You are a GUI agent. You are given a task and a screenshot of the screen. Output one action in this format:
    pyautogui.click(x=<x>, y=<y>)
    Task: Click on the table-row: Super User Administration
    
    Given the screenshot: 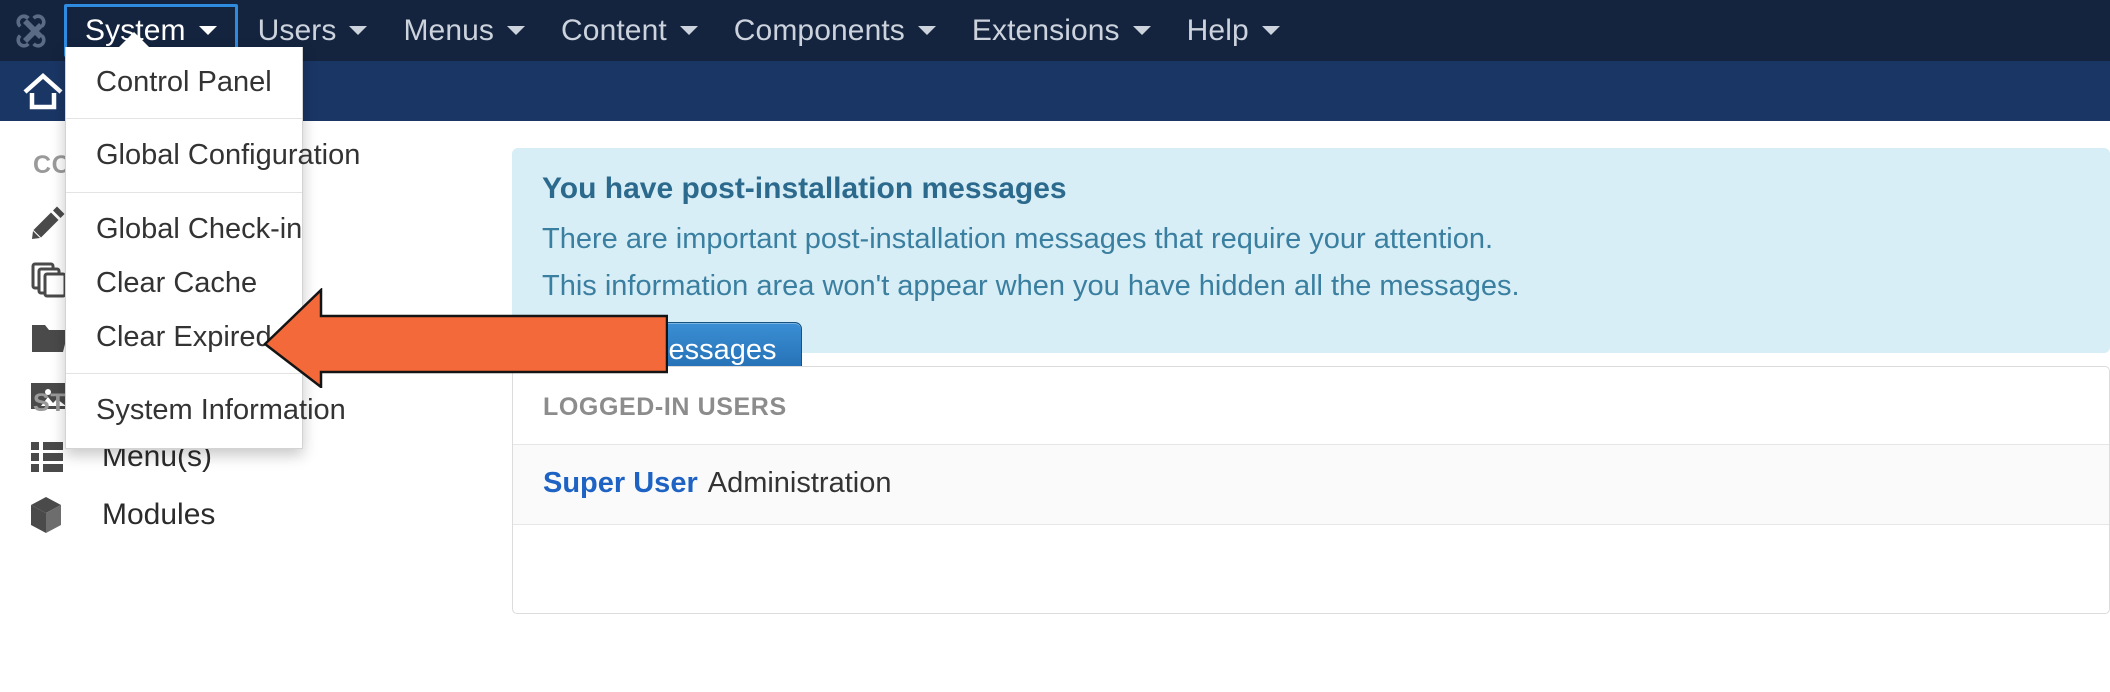 What is the action you would take?
    pyautogui.click(x=1311, y=484)
    